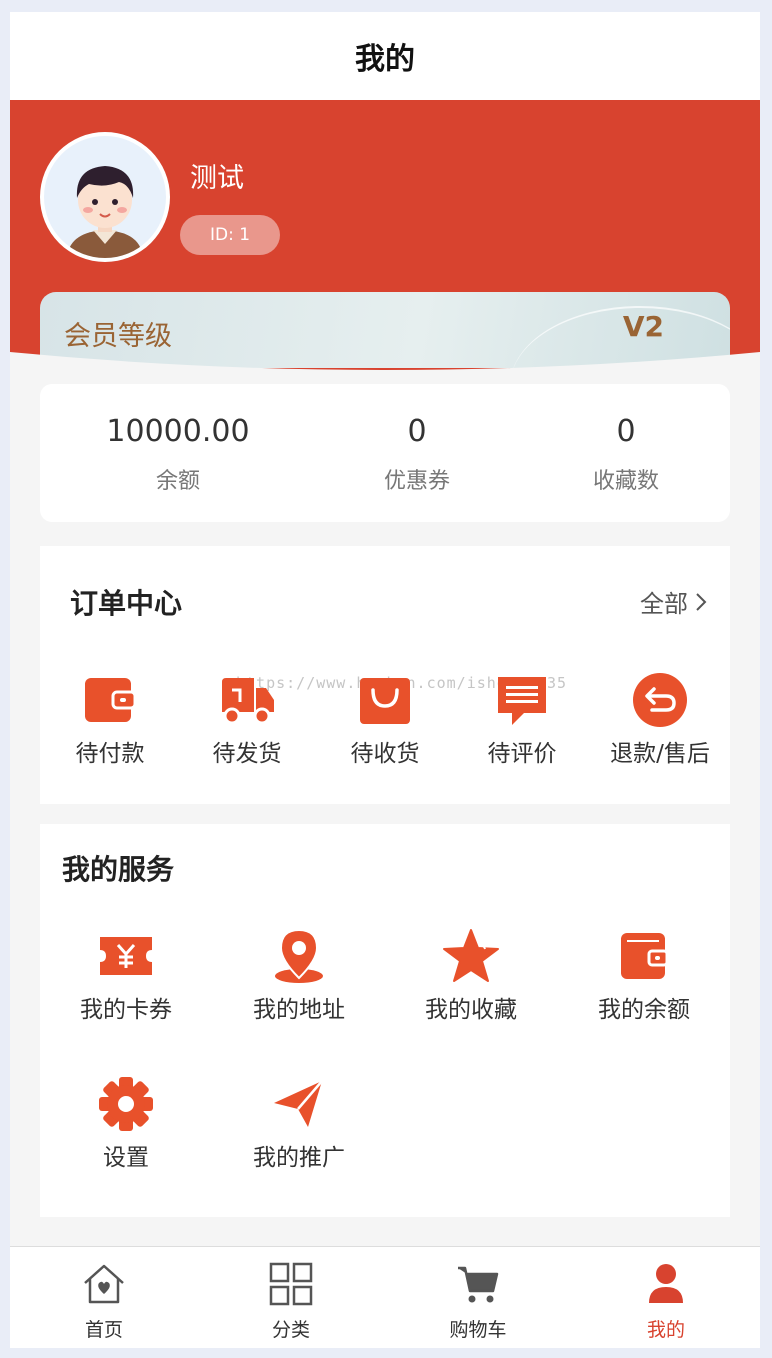  I want to click on service-settings: 设置, so click(126, 1123).